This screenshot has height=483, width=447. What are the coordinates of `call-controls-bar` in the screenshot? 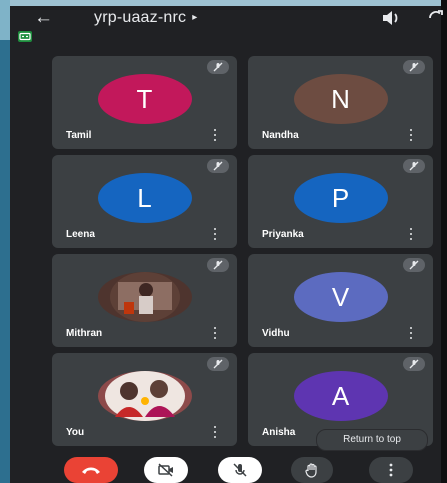 It's located at (223, 469).